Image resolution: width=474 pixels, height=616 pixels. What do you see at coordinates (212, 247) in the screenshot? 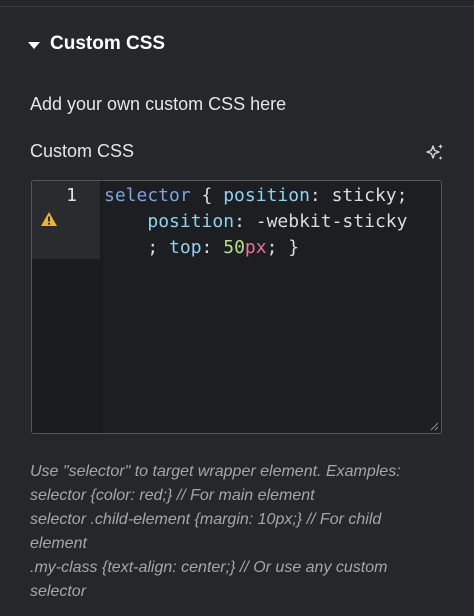
I see `code-token-punc: :` at bounding box center [212, 247].